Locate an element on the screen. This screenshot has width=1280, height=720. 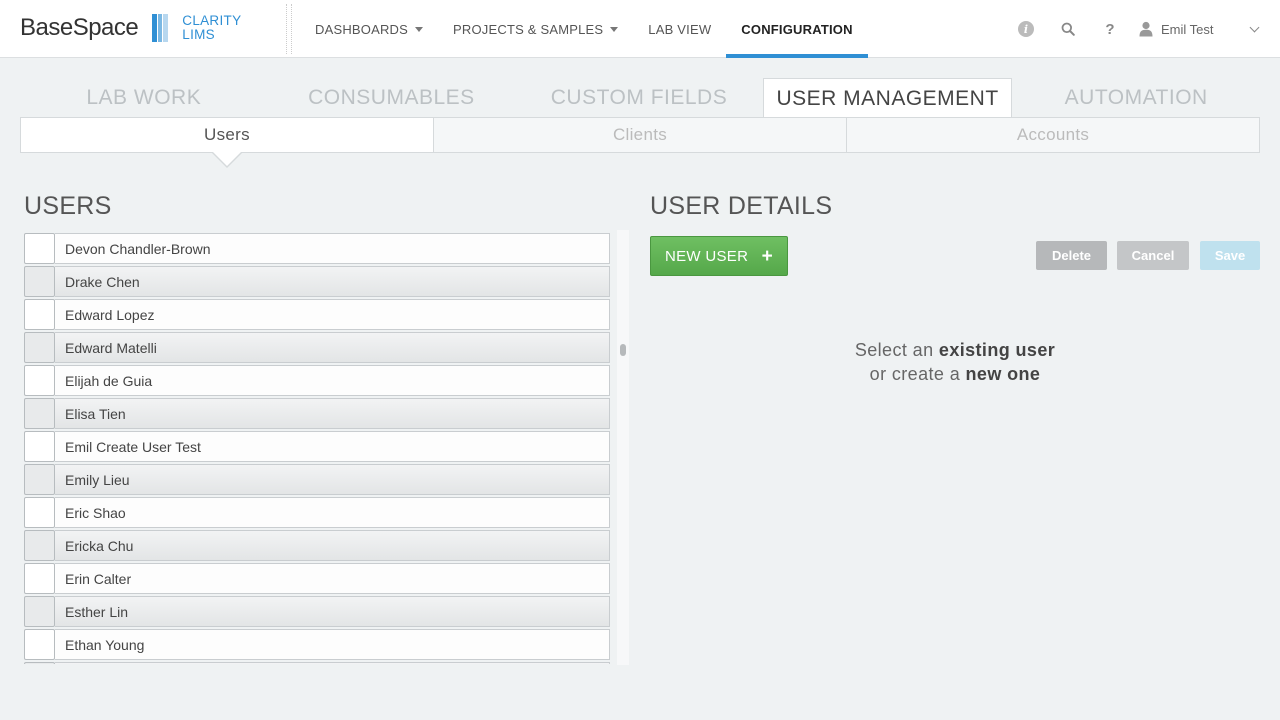
tab-automation: AUTOMATION is located at coordinates (1136, 98).